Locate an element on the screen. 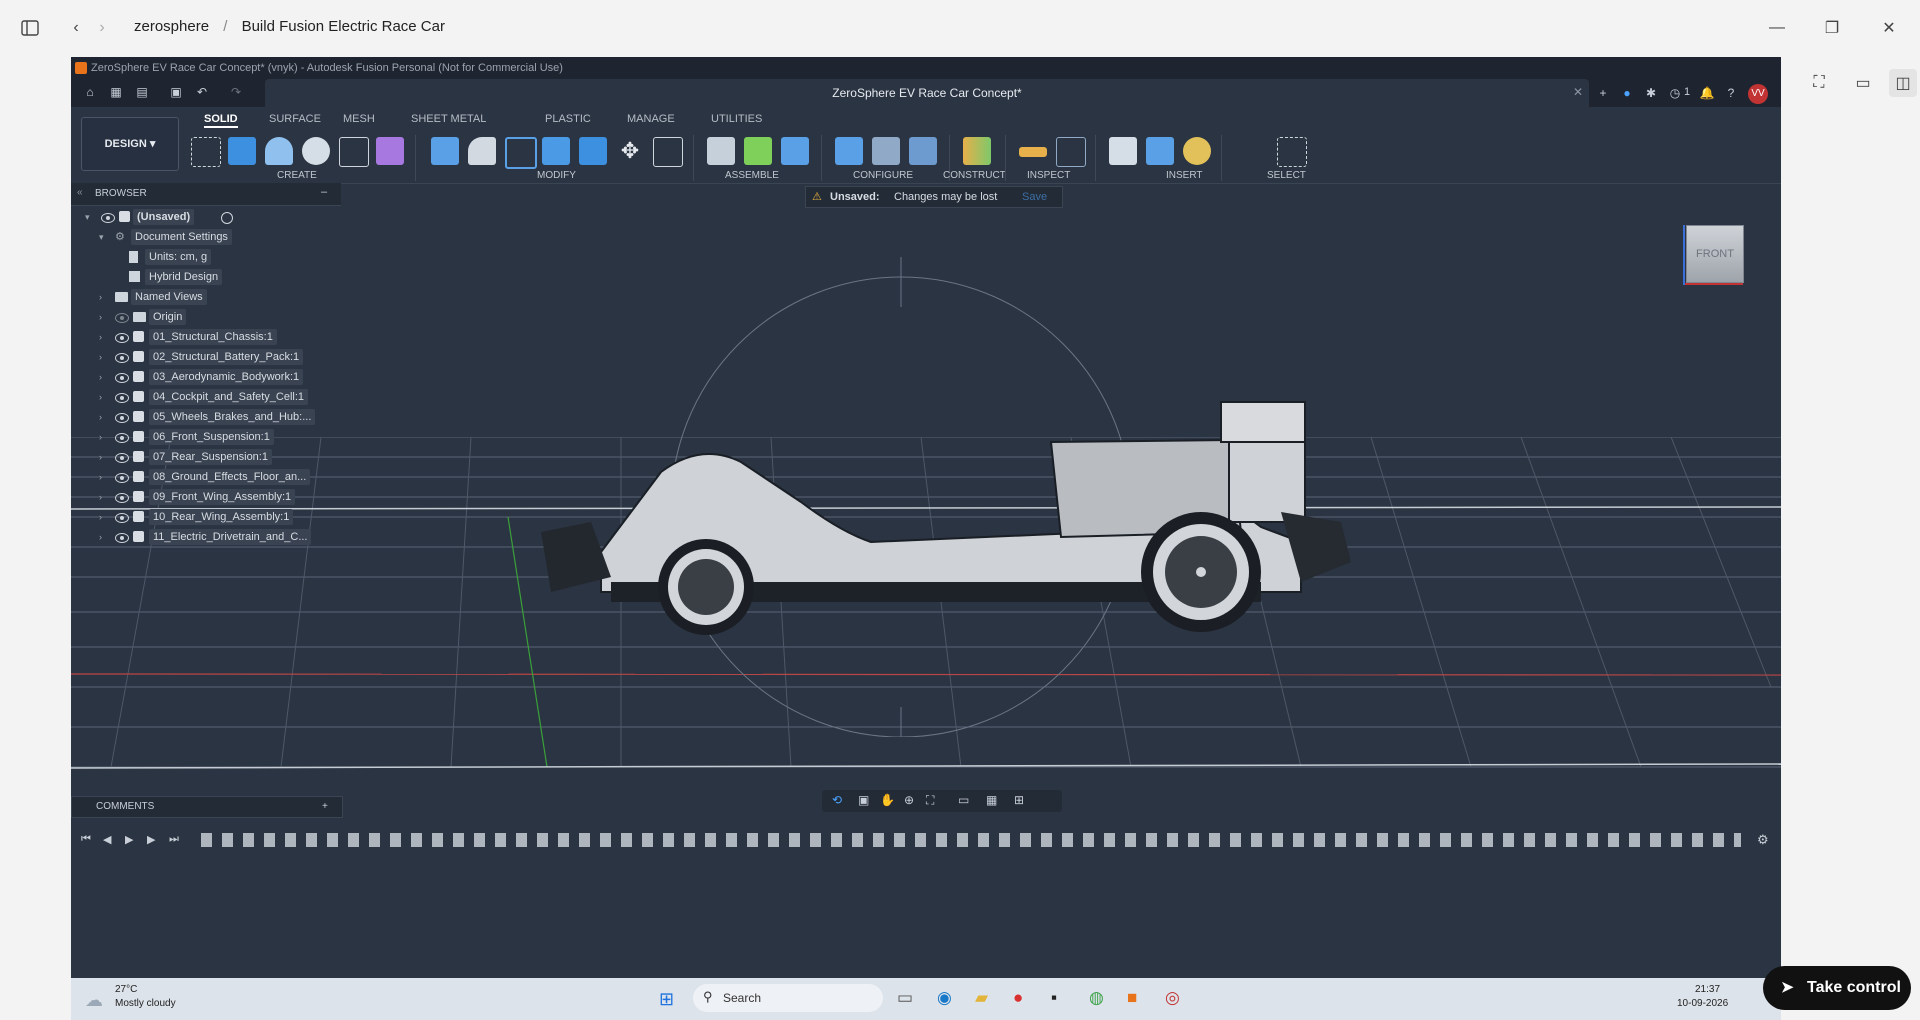 The height and width of the screenshot is (1020, 1920). extensions-icon: ● is located at coordinates (1627, 93).